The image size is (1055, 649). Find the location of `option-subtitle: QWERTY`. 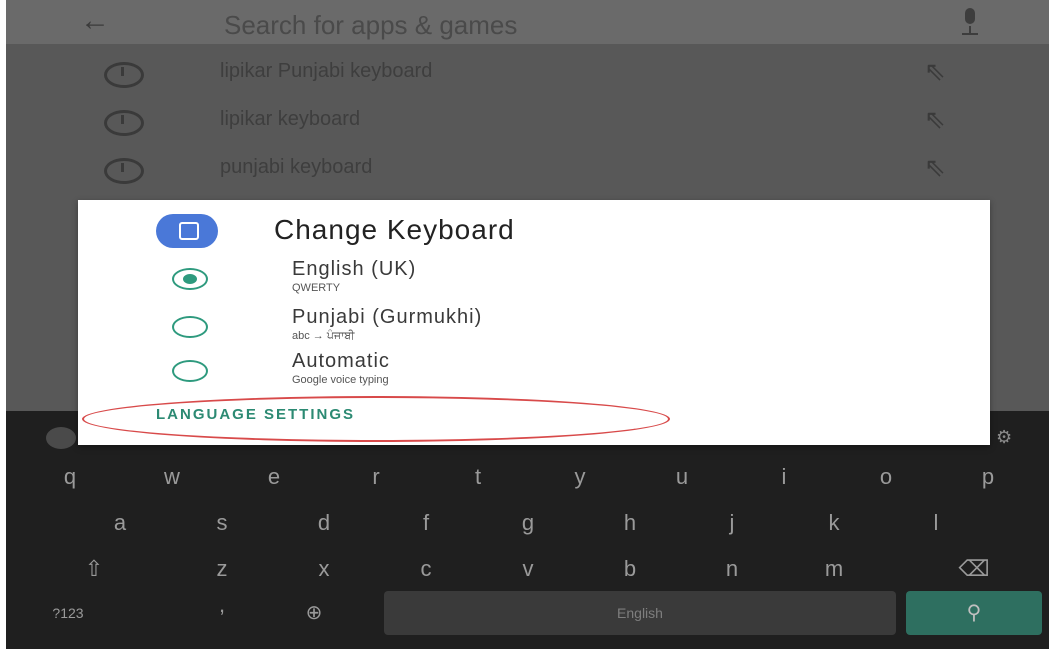

option-subtitle: QWERTY is located at coordinates (316, 288).